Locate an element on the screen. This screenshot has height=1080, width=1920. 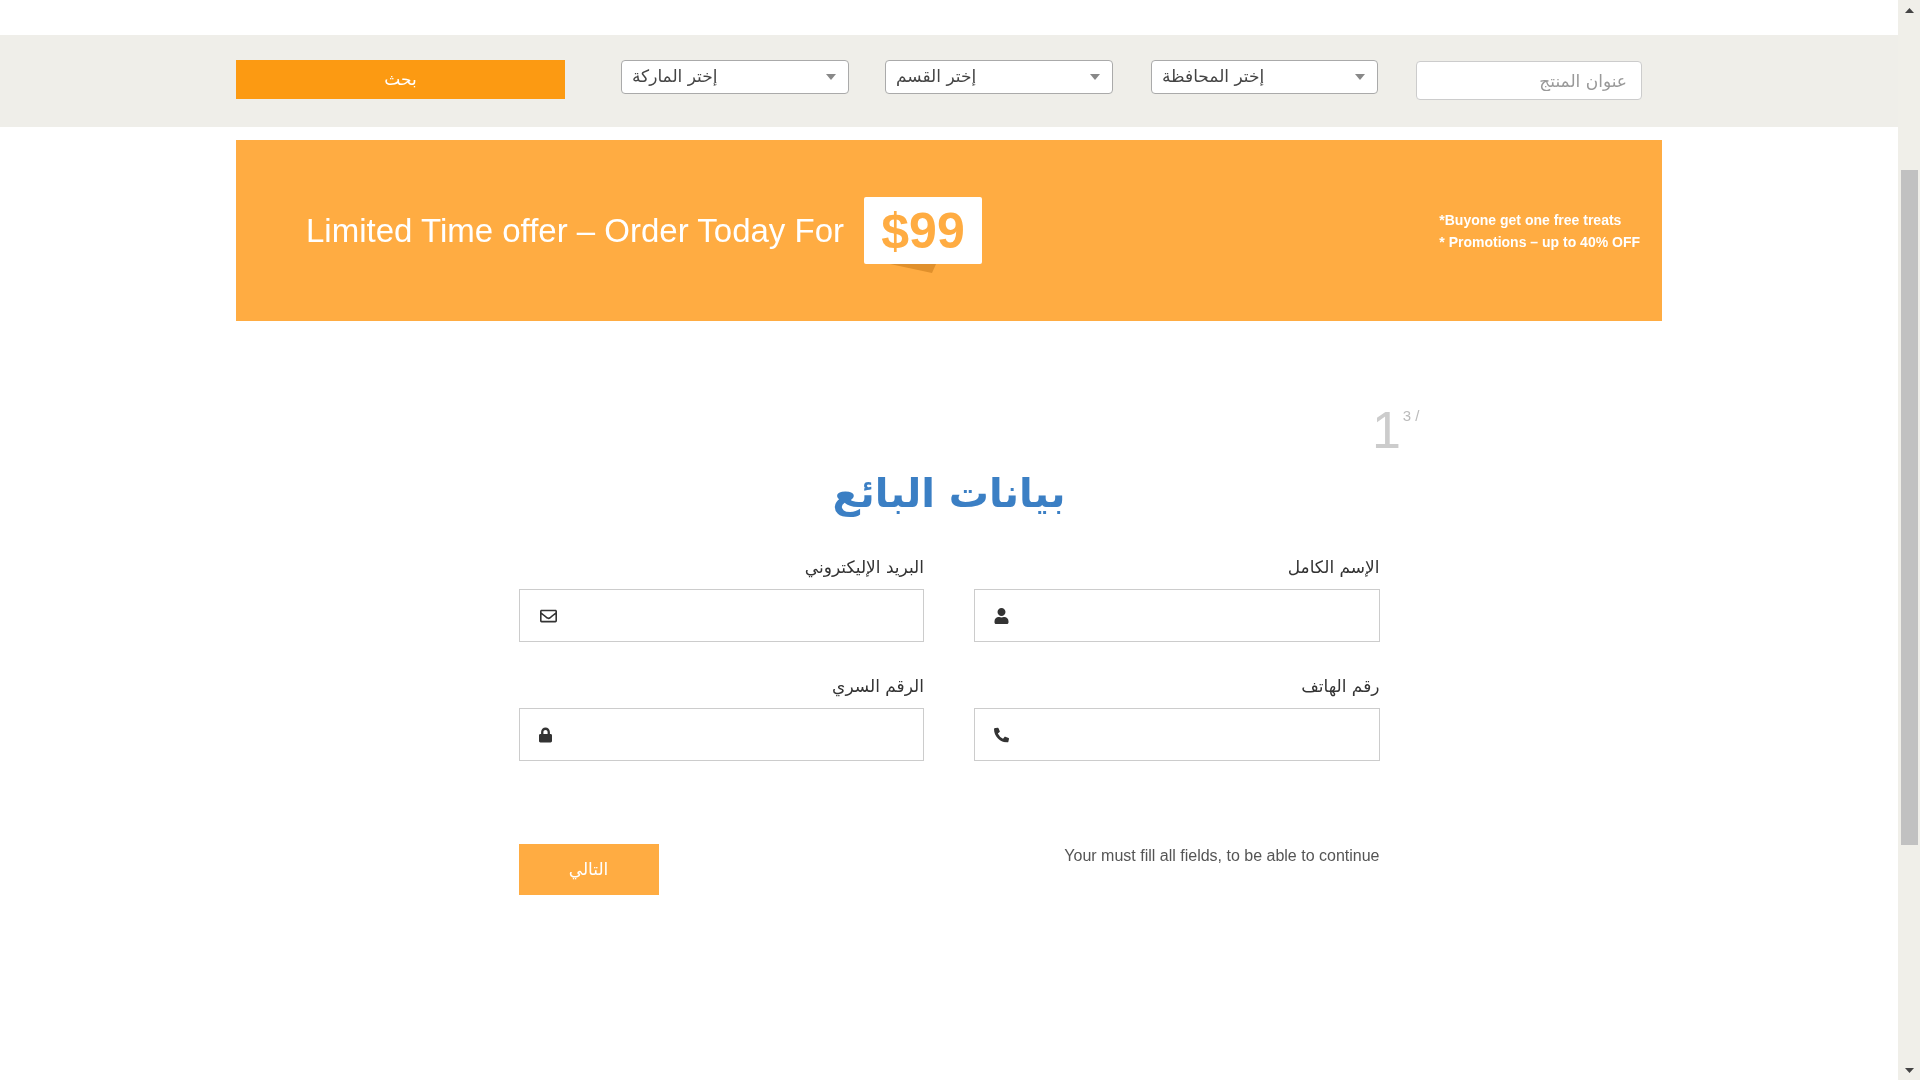
scrollbar-thumb is located at coordinates (1909, 507).